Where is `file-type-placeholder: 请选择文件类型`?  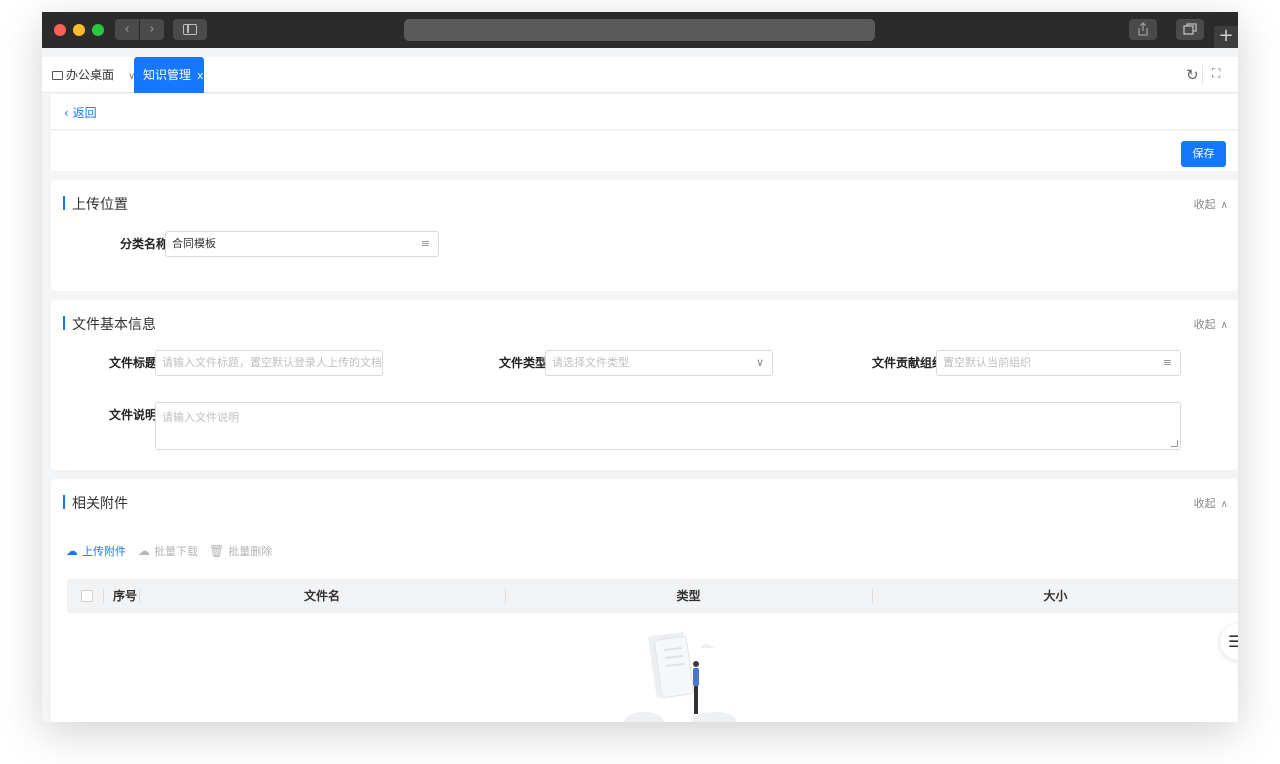
file-type-placeholder: 请选择文件类型 is located at coordinates (590, 362).